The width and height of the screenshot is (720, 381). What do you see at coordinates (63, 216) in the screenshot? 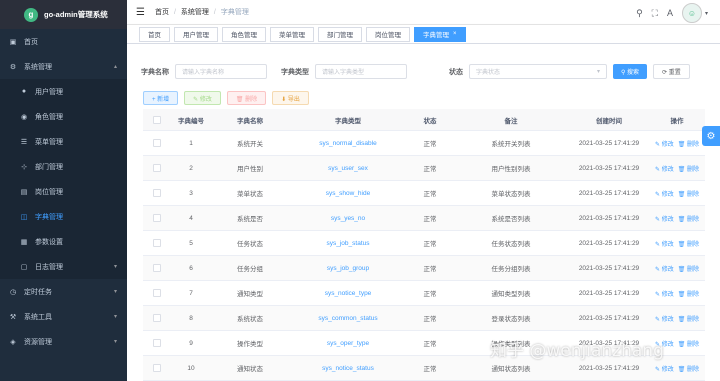
I see `sidebar-item: ◫ 字典管理` at bounding box center [63, 216].